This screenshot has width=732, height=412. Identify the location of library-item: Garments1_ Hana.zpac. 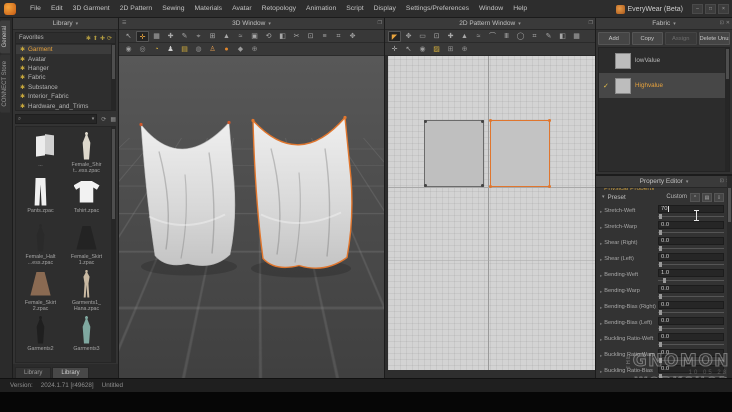
(86, 289).